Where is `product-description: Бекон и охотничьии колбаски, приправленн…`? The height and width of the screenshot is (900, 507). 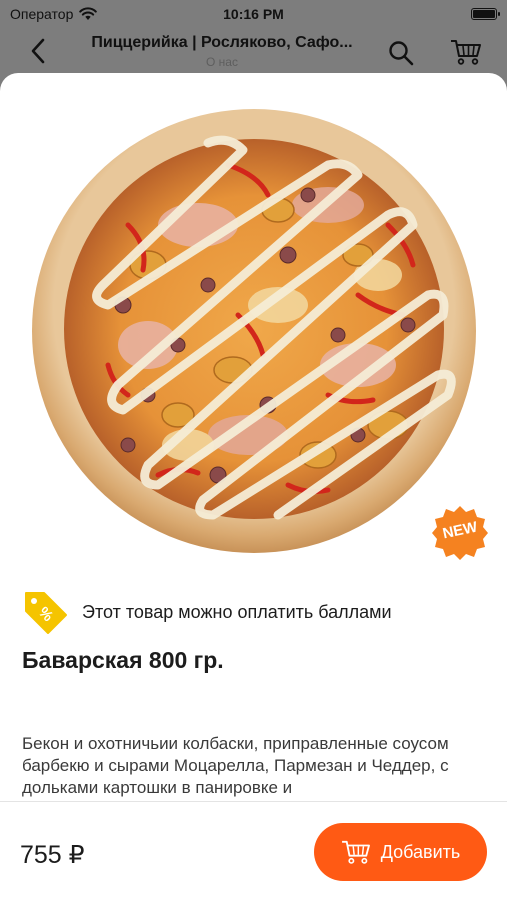
product-description: Бекон и охотничьии колбаски, приправленн… is located at coordinates (235, 765).